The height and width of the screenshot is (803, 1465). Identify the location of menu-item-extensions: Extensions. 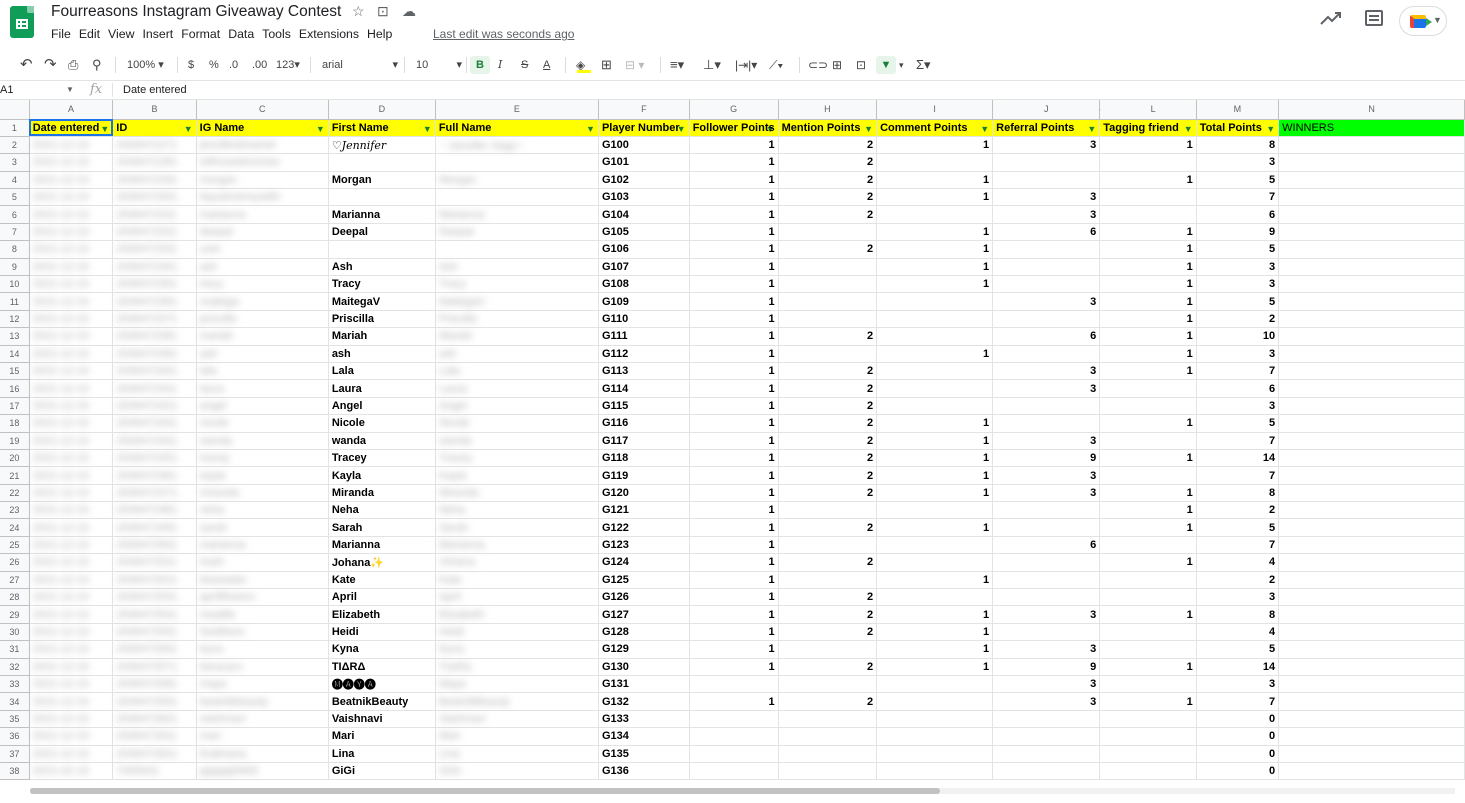
(329, 34).